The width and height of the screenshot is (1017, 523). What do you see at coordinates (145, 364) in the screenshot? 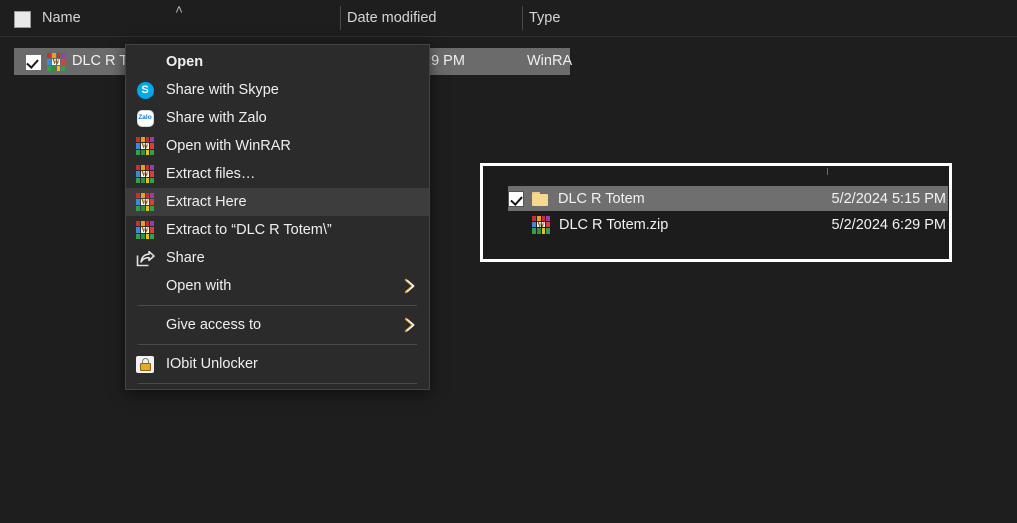
I see `iobit-unlocker-icon` at bounding box center [145, 364].